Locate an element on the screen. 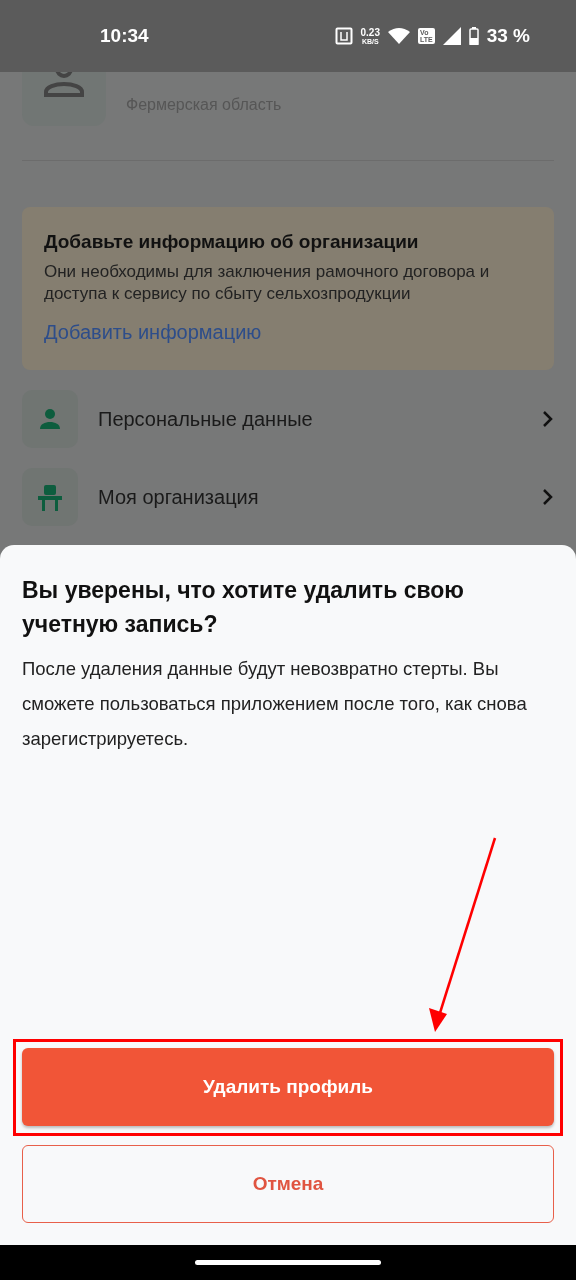  menu-item: Персональные данные is located at coordinates (310, 419).